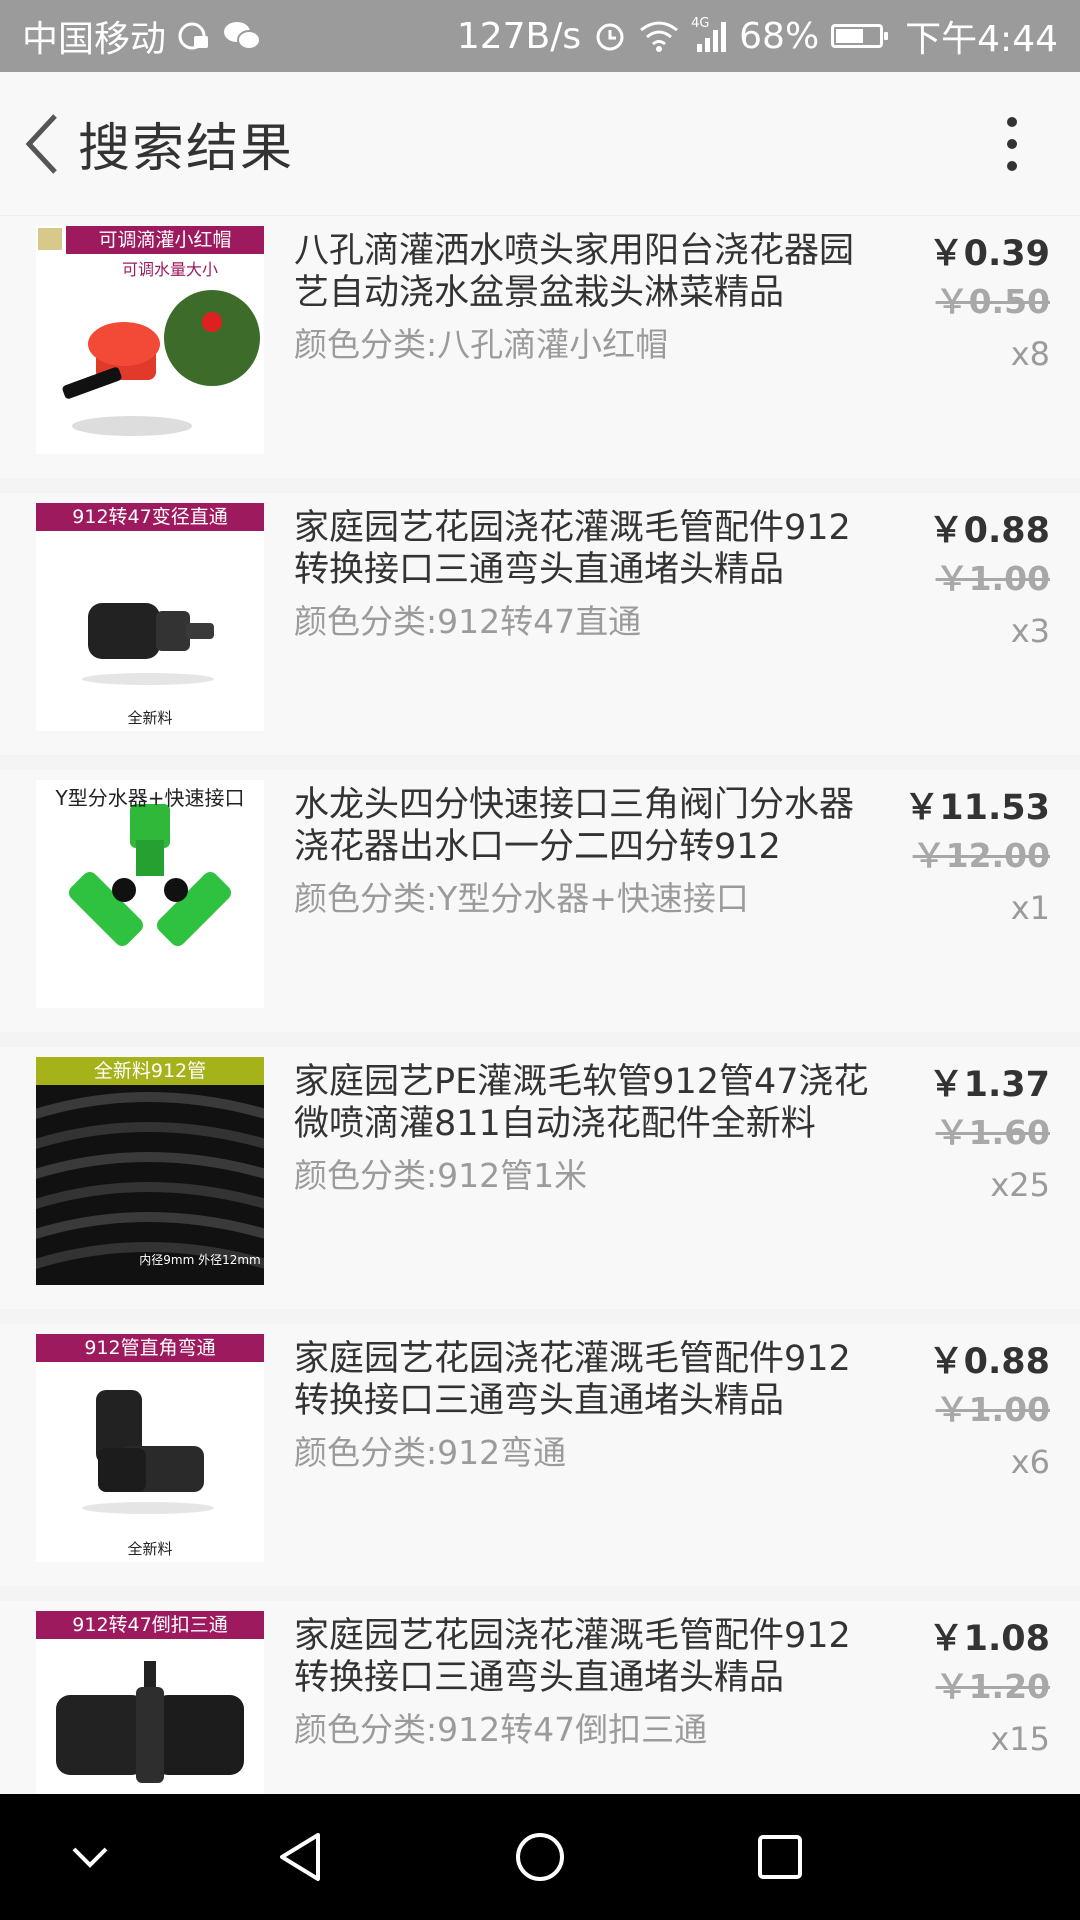 Image resolution: width=1080 pixels, height=1920 pixels. What do you see at coordinates (468, 621) in the screenshot?
I see `product-sku: 颜色分类:912转47直通` at bounding box center [468, 621].